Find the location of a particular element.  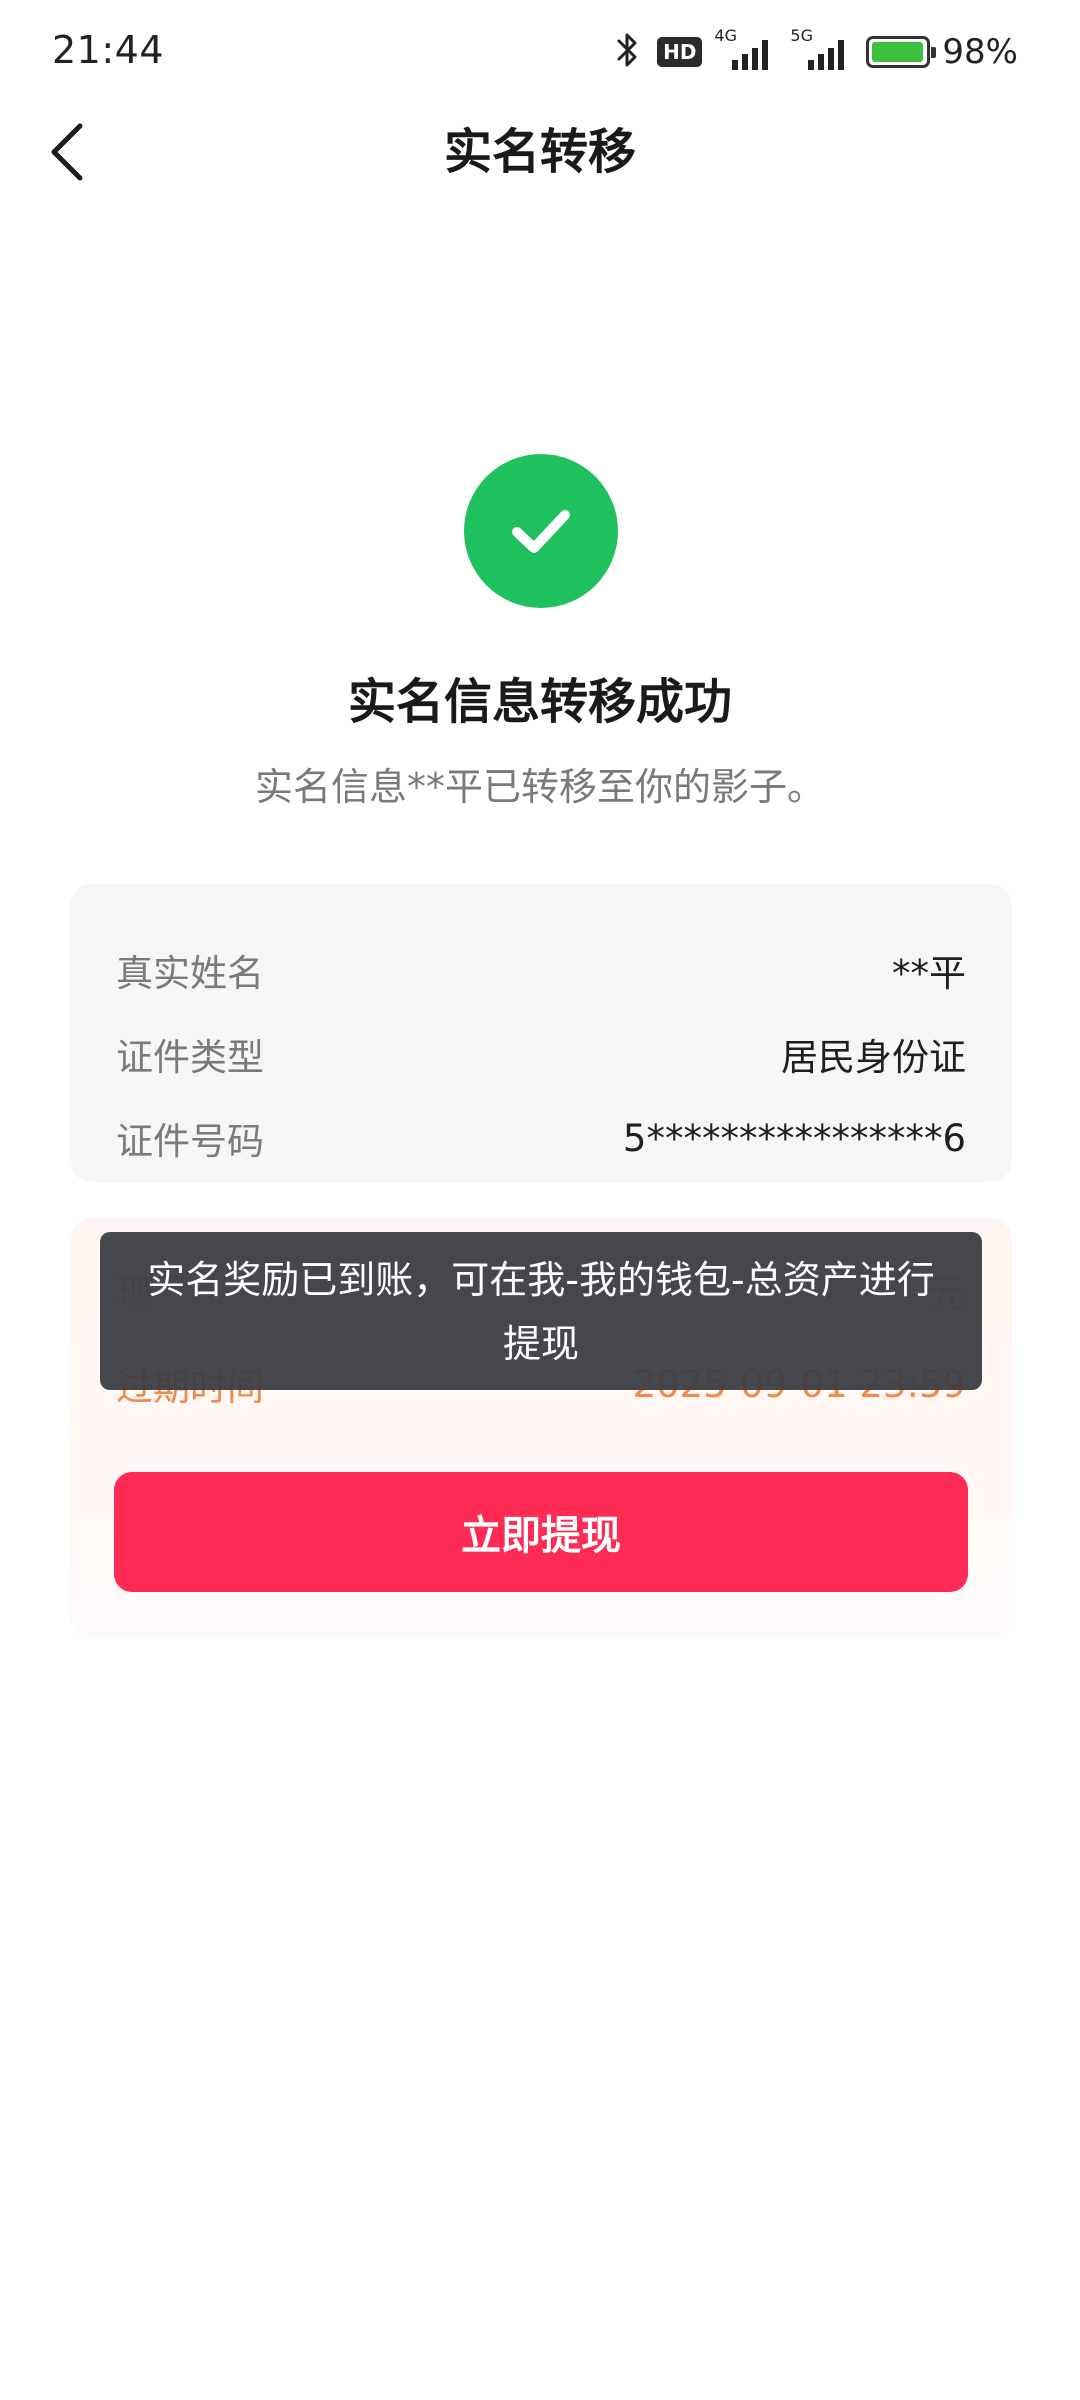

success-check-icon is located at coordinates (541, 531).